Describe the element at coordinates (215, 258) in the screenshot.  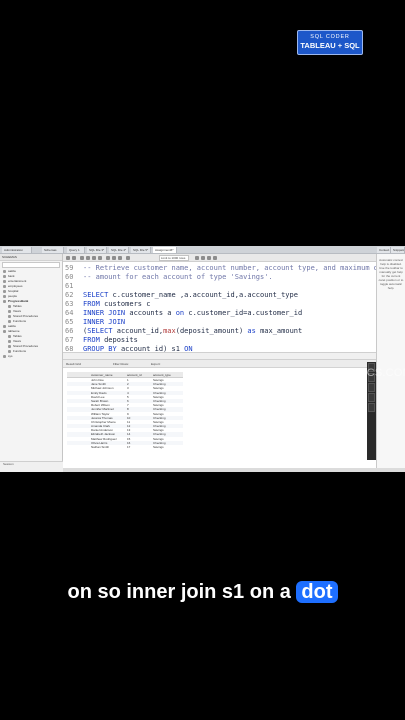
I see `wrap-icon` at that location.